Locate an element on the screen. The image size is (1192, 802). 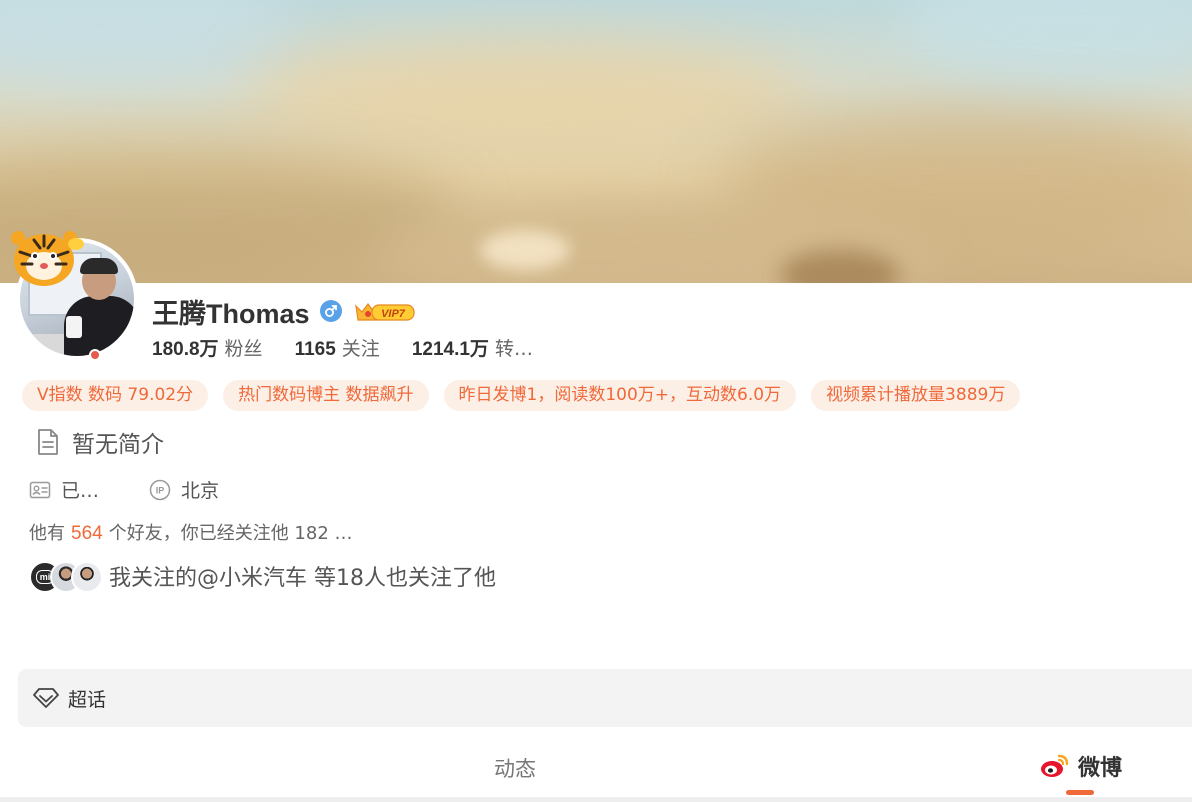
tag-v-index: V指数 数码 79.02分 is located at coordinates (115, 395).